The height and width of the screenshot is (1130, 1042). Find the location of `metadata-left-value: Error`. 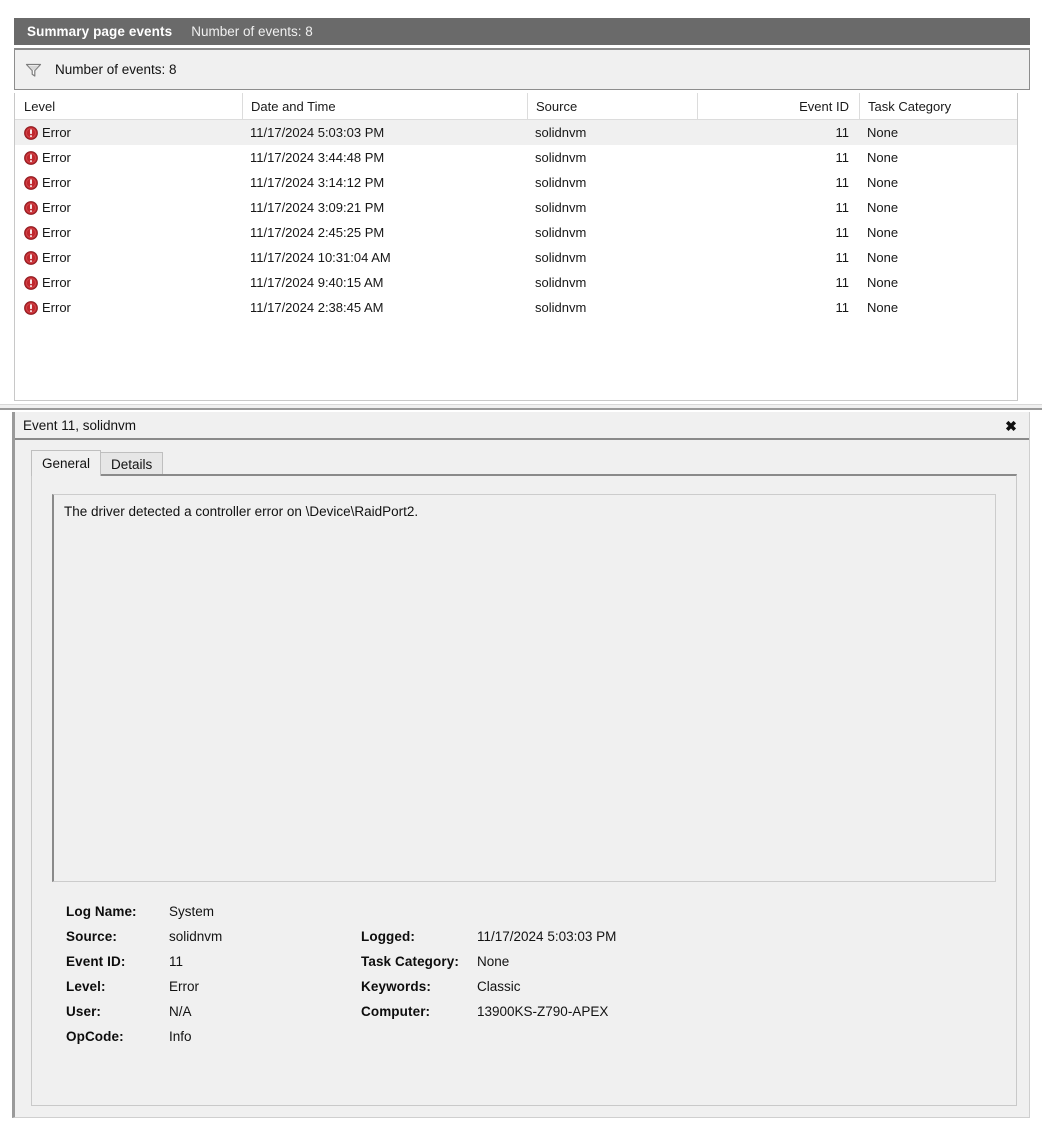

metadata-left-value: Error is located at coordinates (184, 986).